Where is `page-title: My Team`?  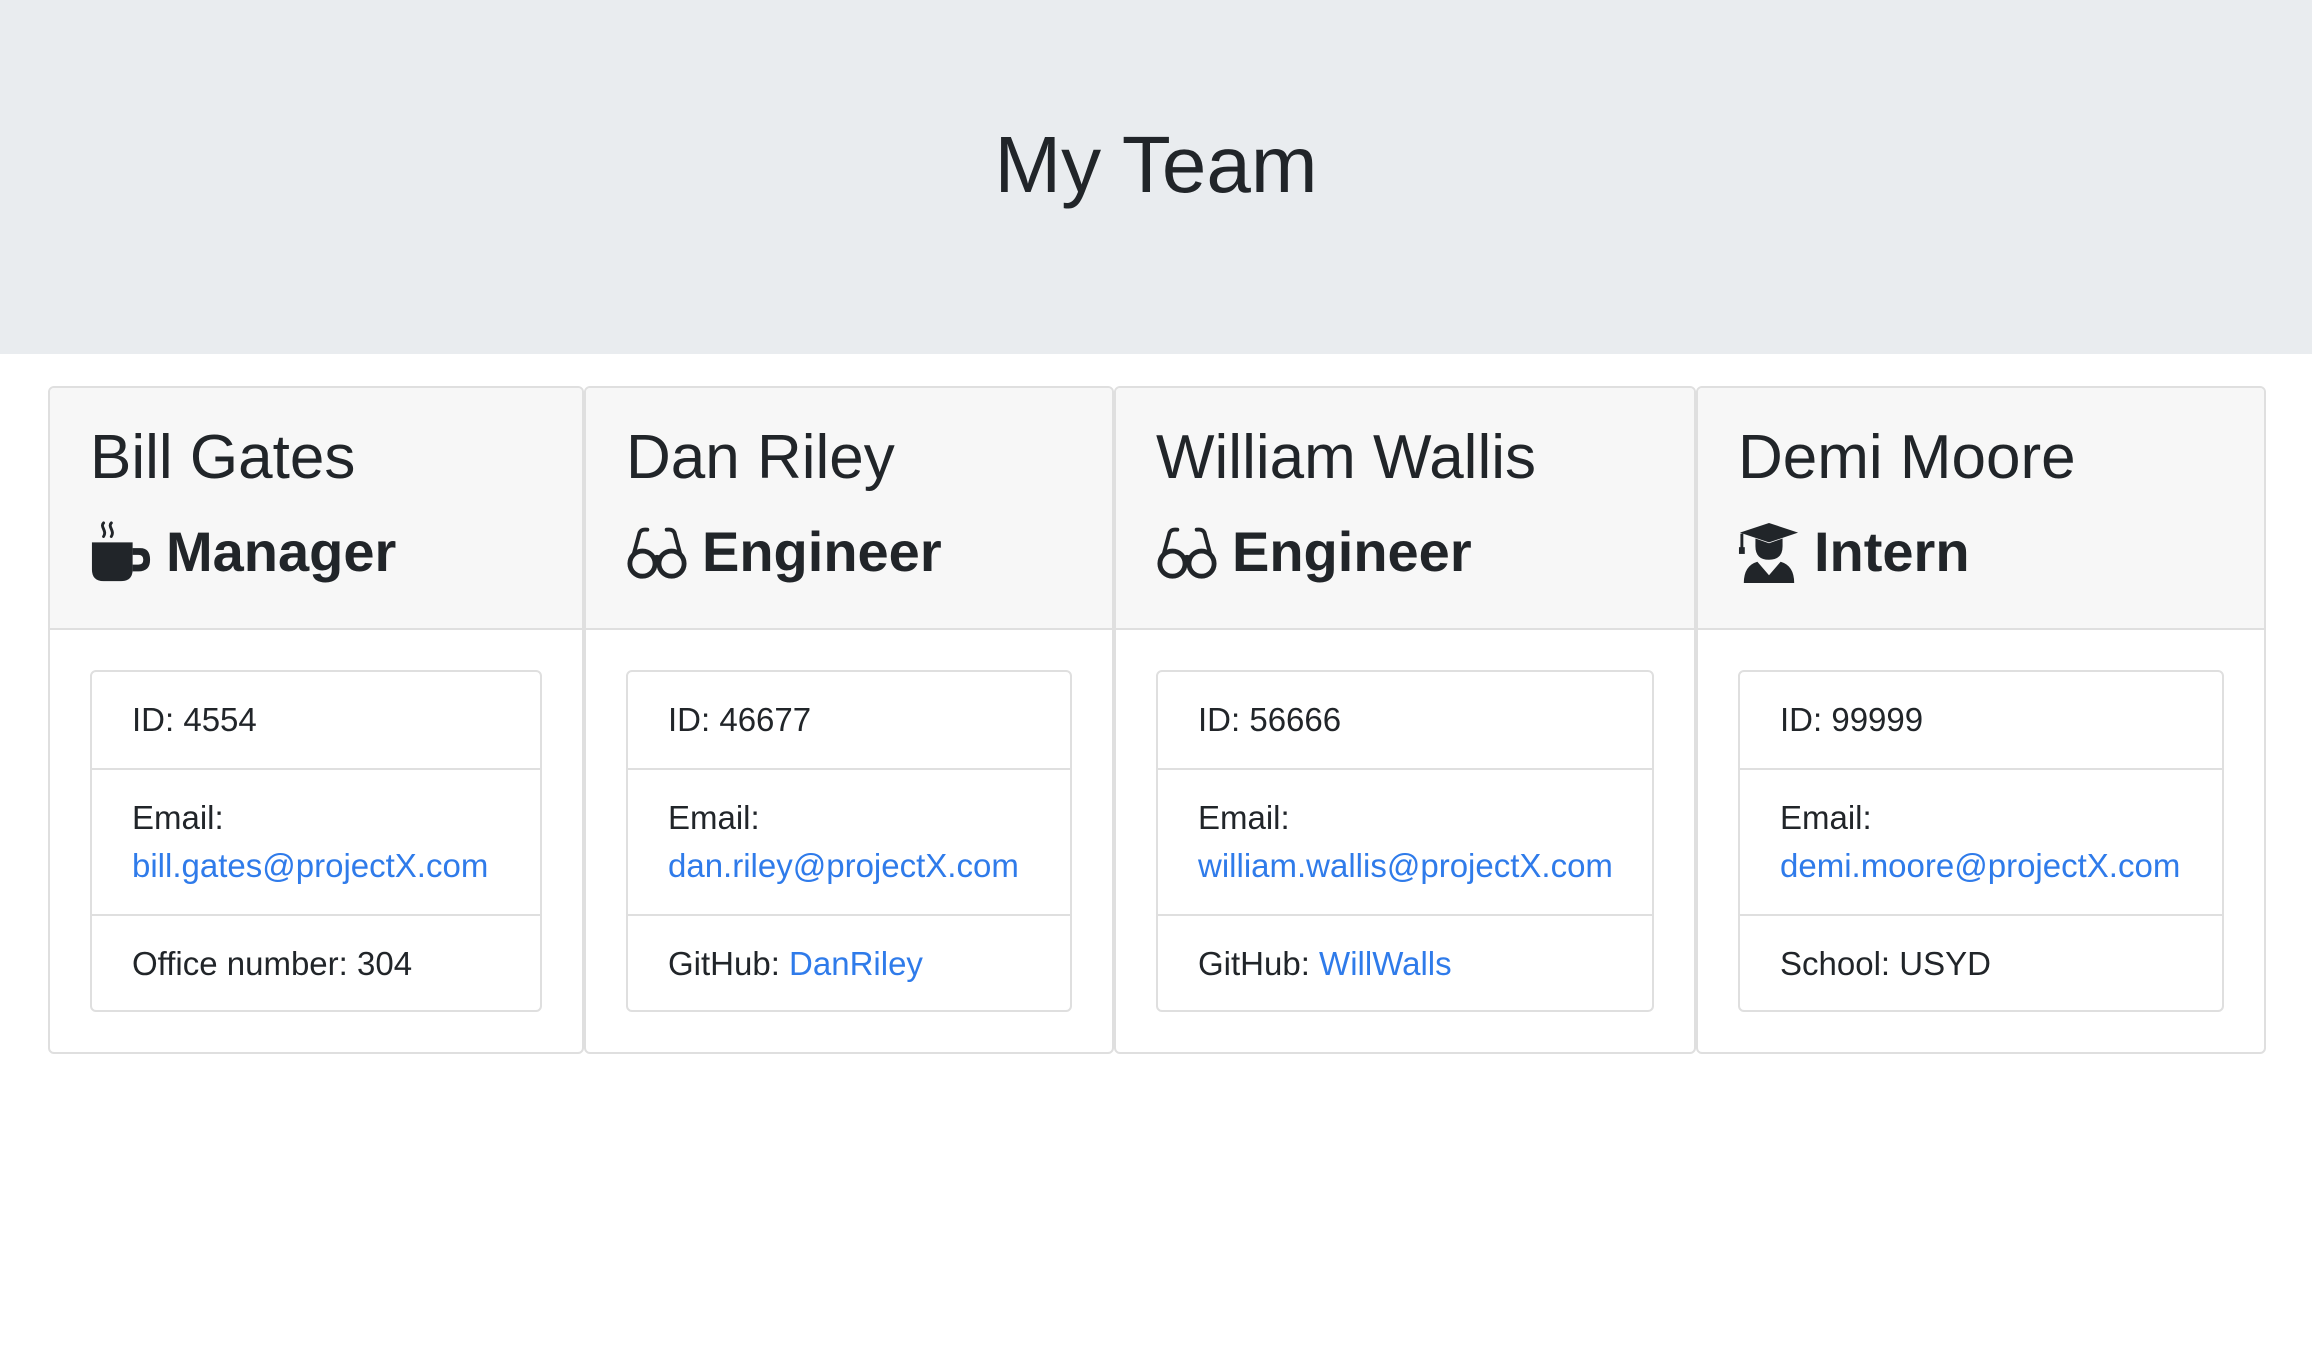
page-title: My Team is located at coordinates (1156, 164).